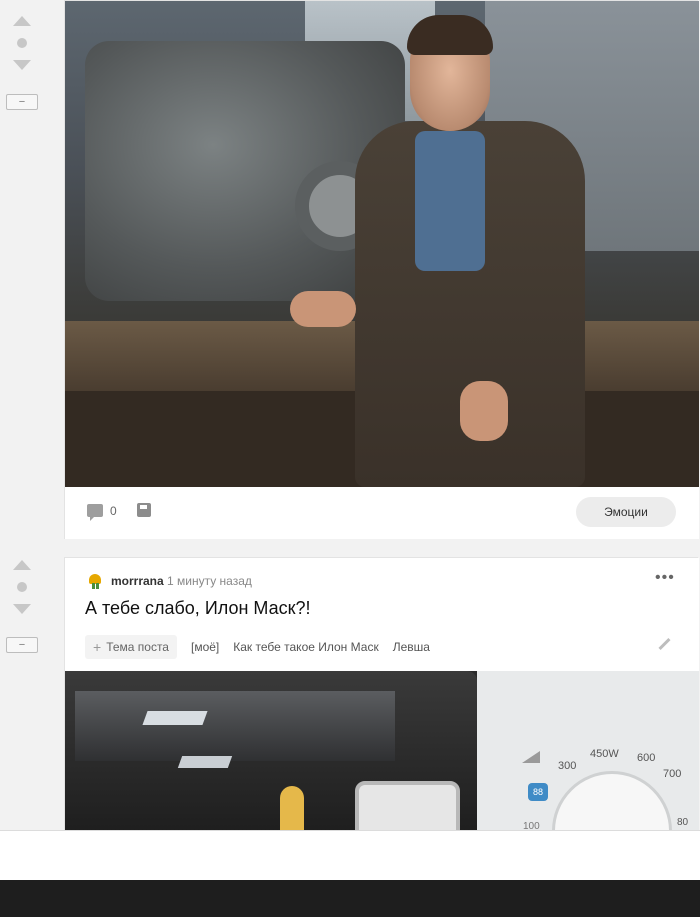 This screenshot has height=917, width=700. I want to click on vote-column-post-1: −, so click(23, 60).